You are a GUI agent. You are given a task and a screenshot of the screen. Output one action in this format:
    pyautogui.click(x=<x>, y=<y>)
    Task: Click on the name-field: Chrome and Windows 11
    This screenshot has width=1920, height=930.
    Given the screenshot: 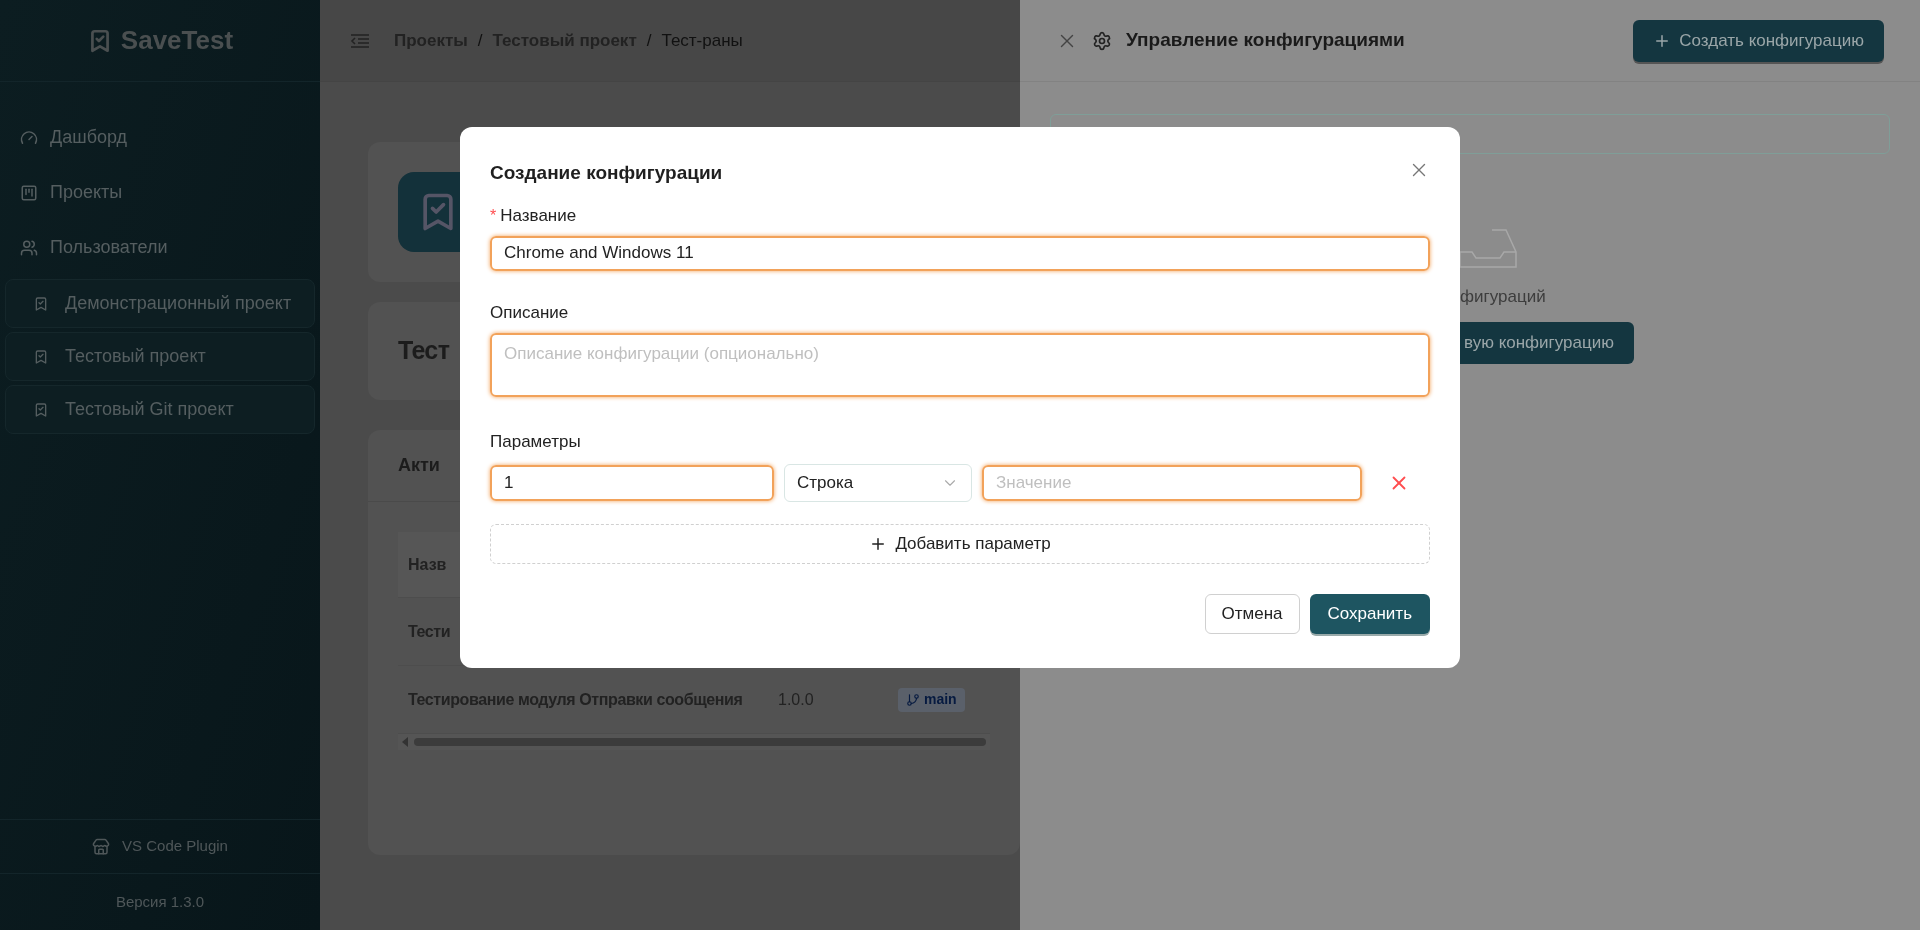 What is the action you would take?
    pyautogui.click(x=960, y=253)
    